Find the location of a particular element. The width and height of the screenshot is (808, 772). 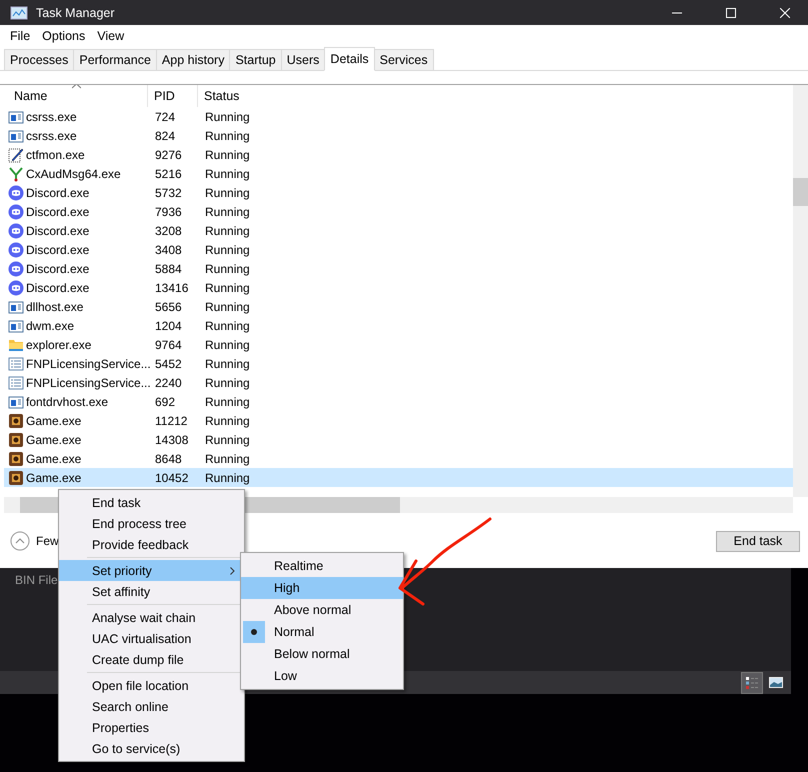

process-name: CxAudMsg64.exe is located at coordinates (73, 173).